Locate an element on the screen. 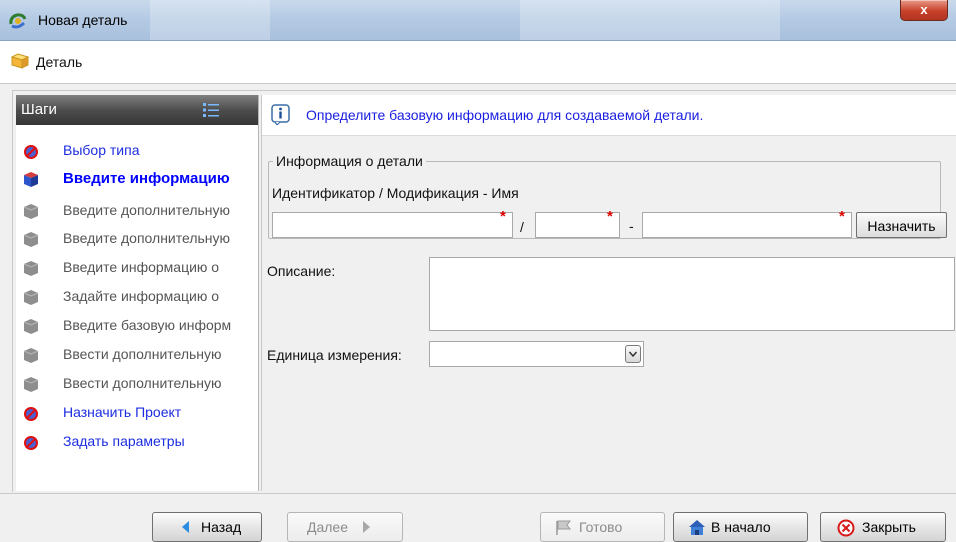 The width and height of the screenshot is (956, 542). window-titlebar: Новая деталь x is located at coordinates (478, 20).